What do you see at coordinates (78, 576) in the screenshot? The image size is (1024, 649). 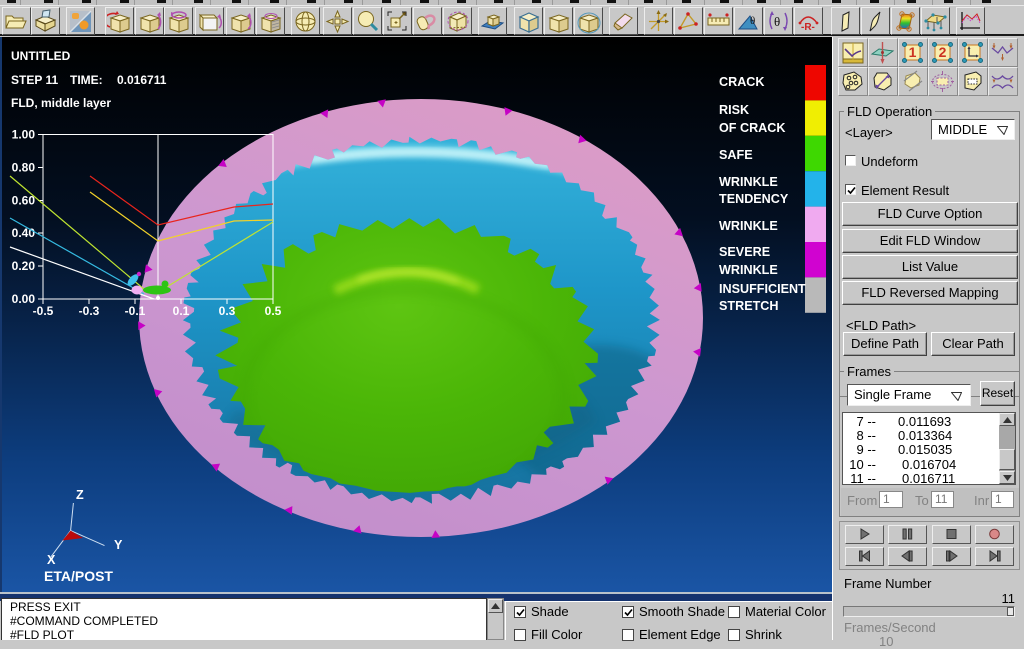 I see `svg-text: ETA/POST` at bounding box center [78, 576].